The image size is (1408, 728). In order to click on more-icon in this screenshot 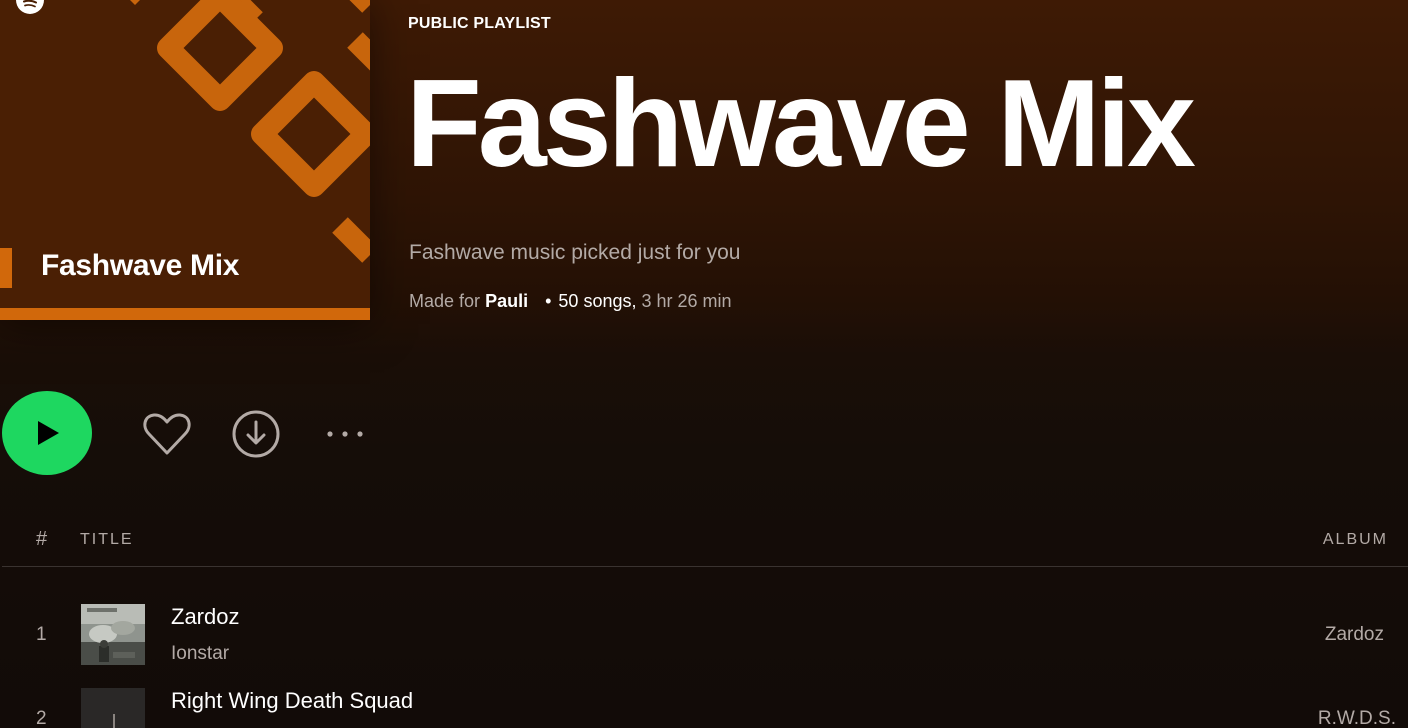, I will do `click(345, 434)`.